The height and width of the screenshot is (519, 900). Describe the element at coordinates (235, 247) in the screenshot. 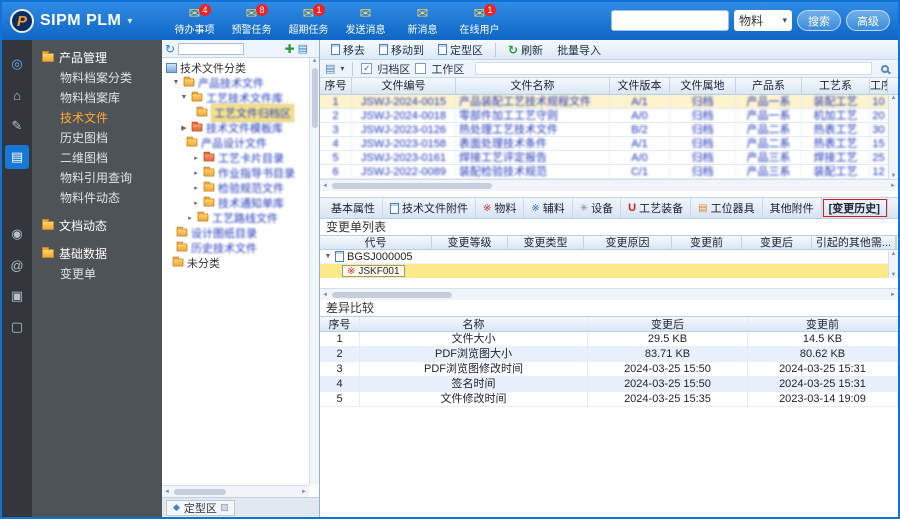

I see `tree-node: 历史技术文件` at that location.